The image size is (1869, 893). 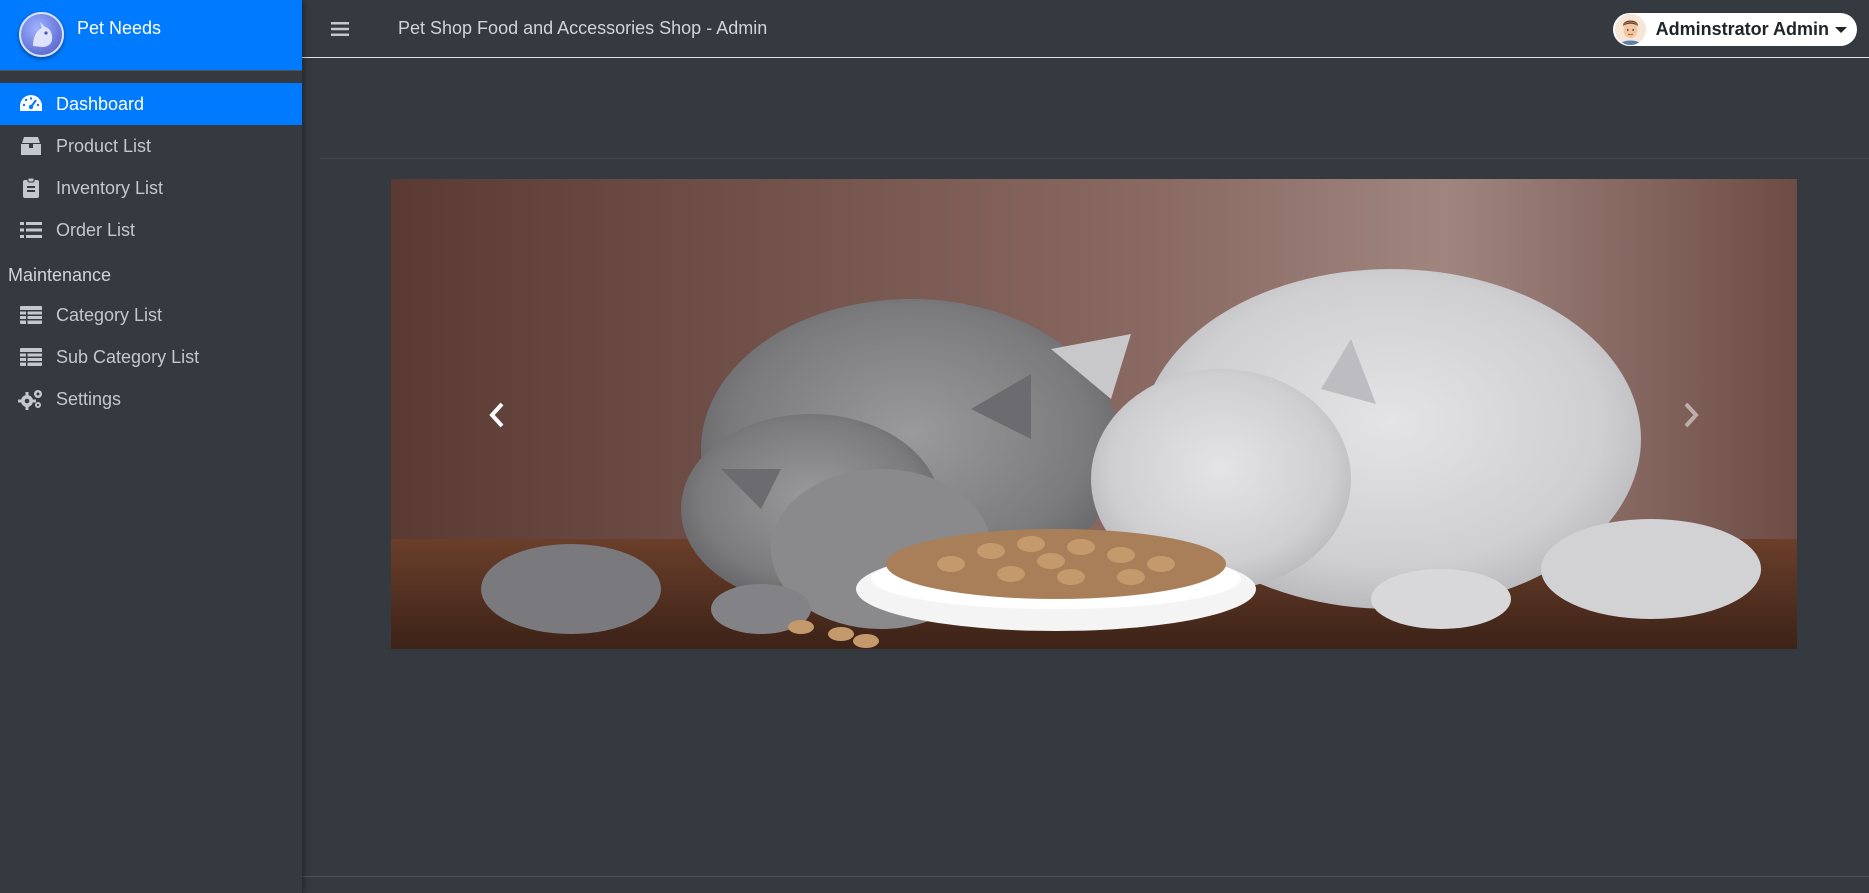 I want to click on chevron-right-icon, so click(x=1691, y=415).